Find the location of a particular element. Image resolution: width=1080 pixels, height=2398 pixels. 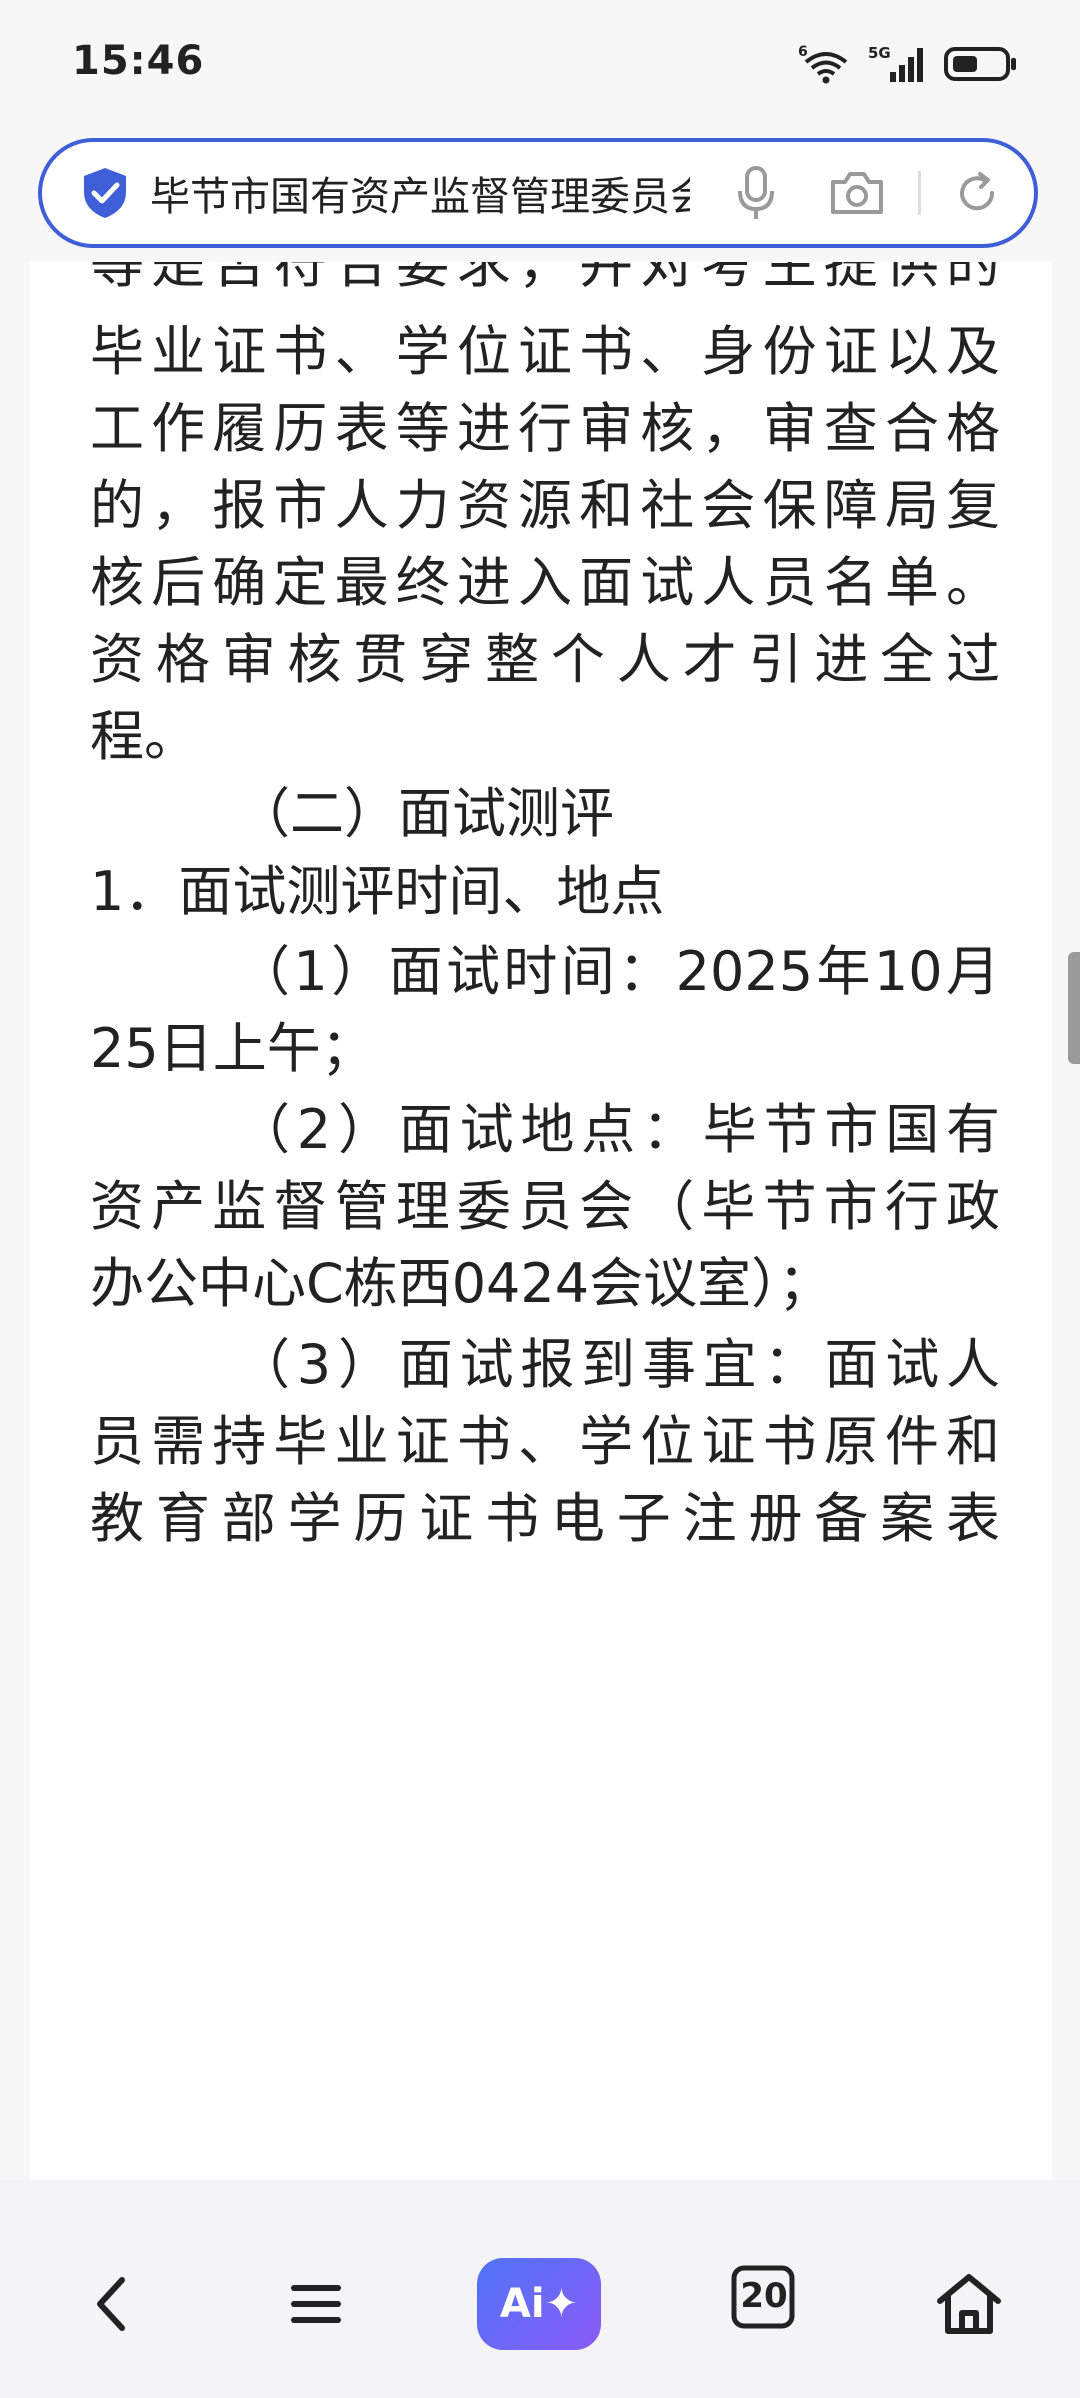

security-shield-icon is located at coordinates (105, 193).